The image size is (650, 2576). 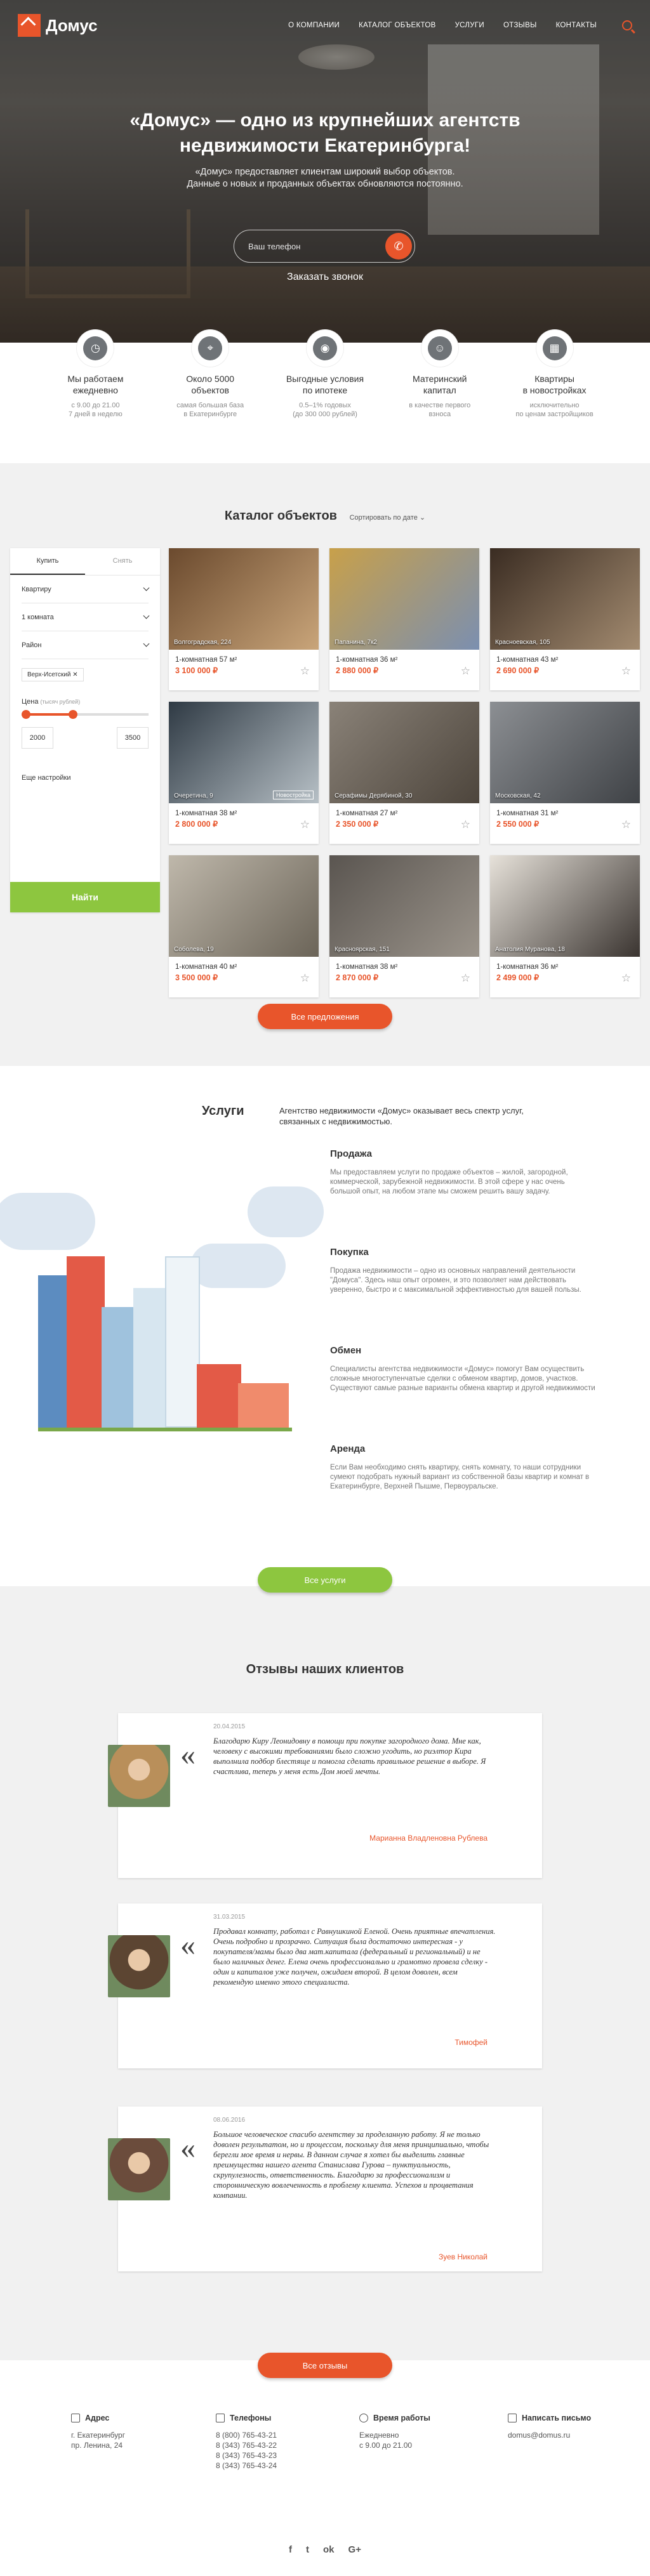 I want to click on property-address: Анатолия Муранова, 18, so click(x=530, y=949).